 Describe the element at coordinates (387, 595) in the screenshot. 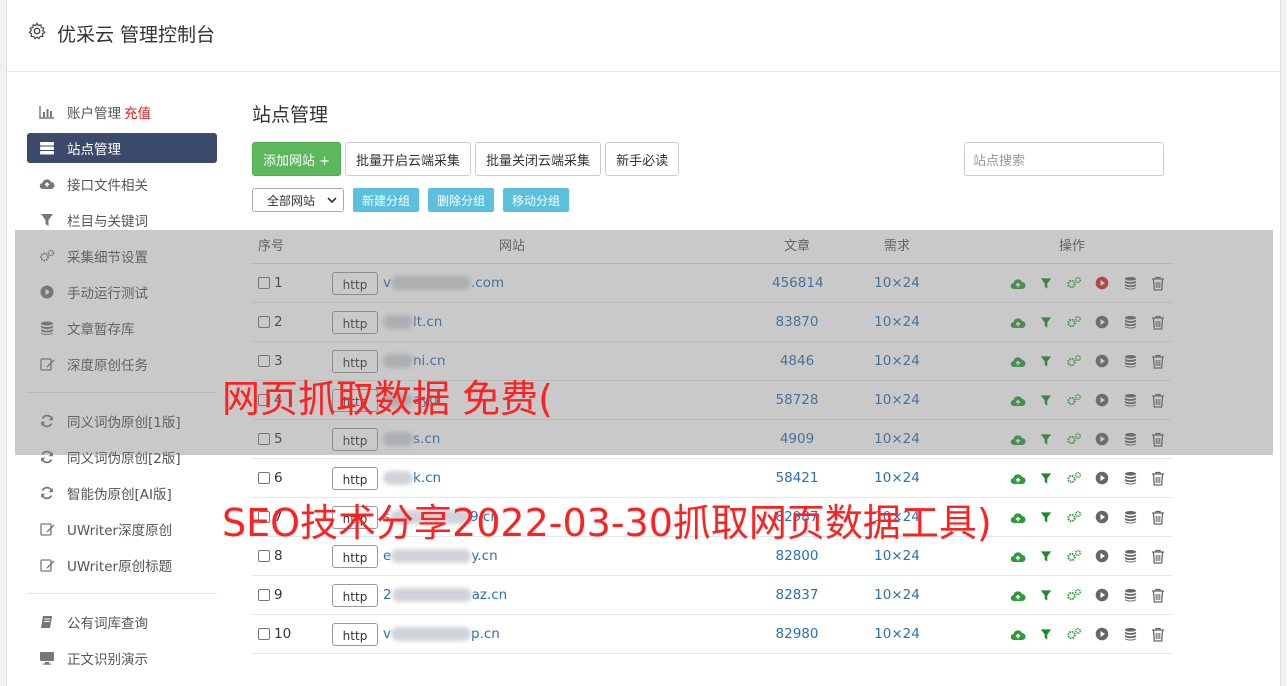

I see `site-prefix: 2` at that location.